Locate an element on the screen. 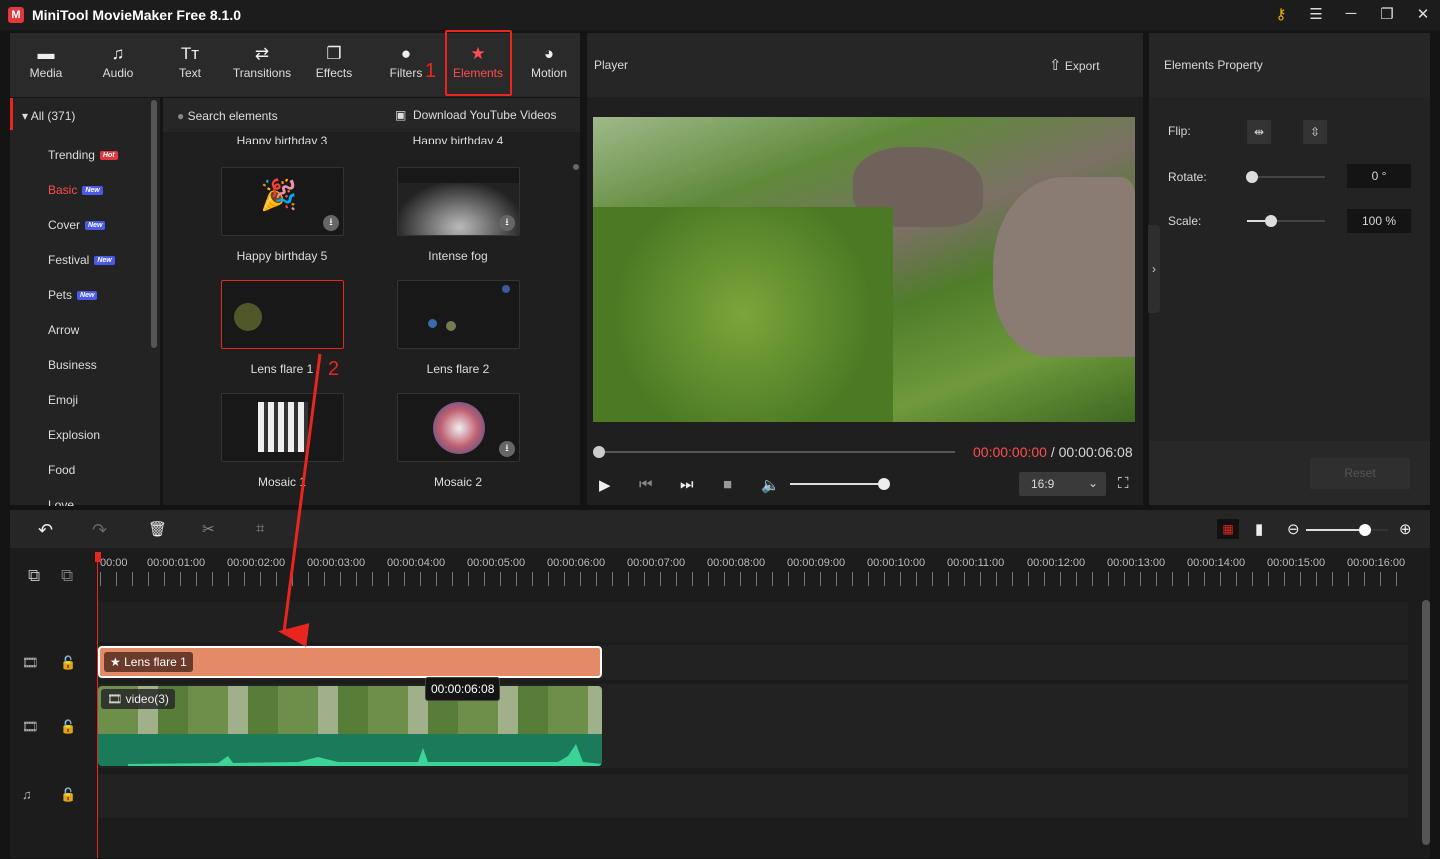 Image resolution: width=1440 pixels, height=859 pixels. playhead is located at coordinates (97, 705).